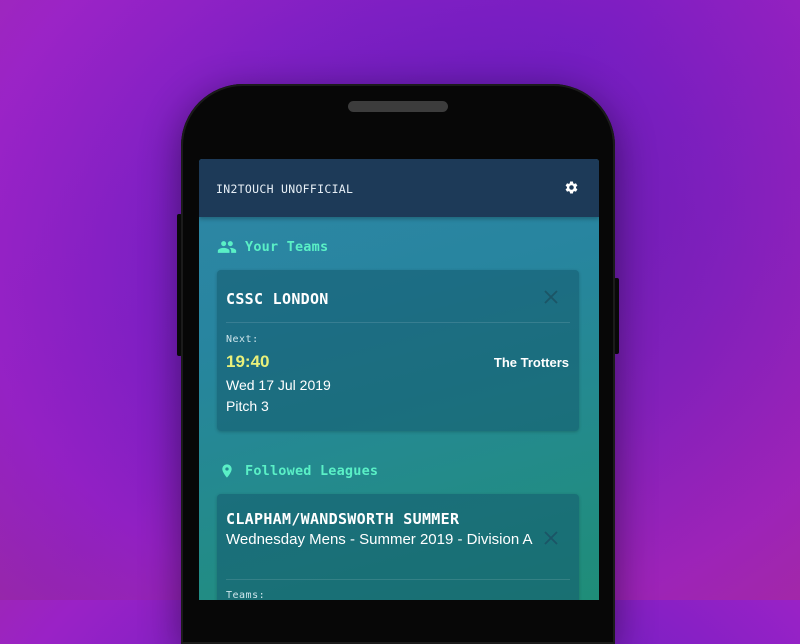 This screenshot has height=644, width=800. I want to click on teams-label: Teams:, so click(246, 595).